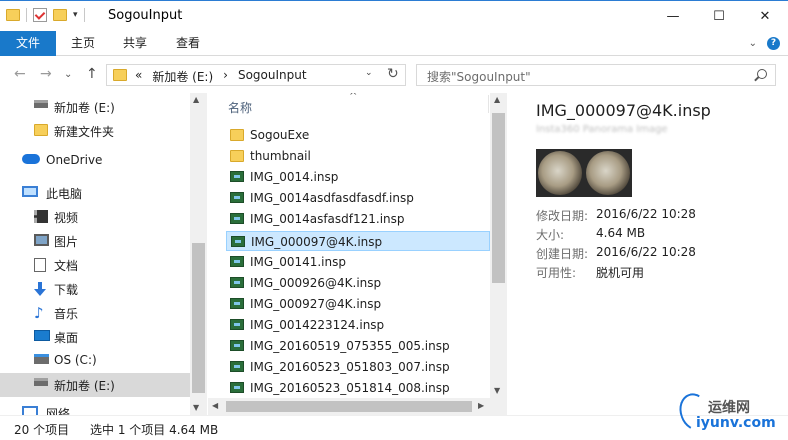 This screenshot has width=788, height=440. I want to click on list-item: IMG_20160523_051814_008.insp 2, so click(364, 388).